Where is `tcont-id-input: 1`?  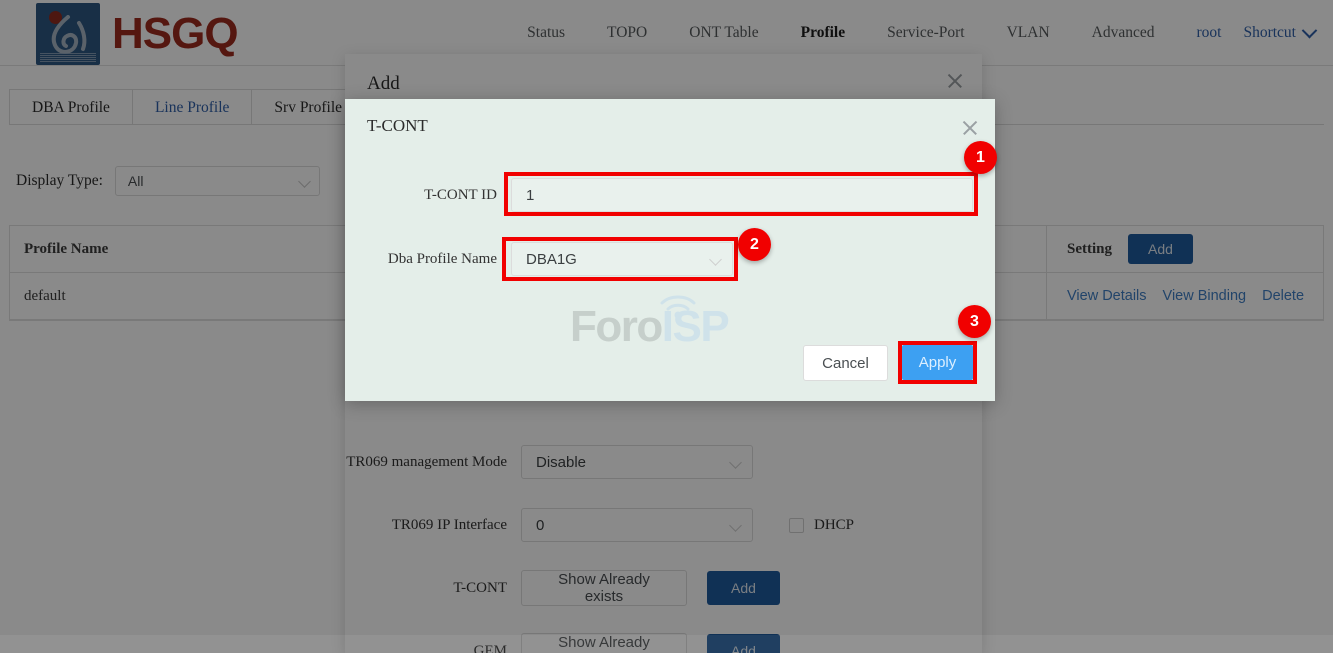
tcont-id-input: 1 is located at coordinates (742, 195).